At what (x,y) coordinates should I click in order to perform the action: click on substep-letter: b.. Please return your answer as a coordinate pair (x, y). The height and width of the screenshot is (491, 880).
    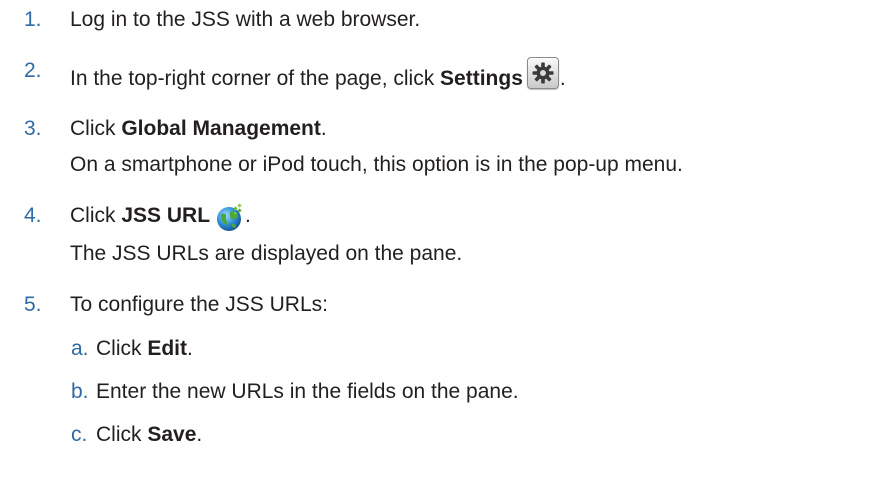
    Looking at the image, I should click on (80, 391).